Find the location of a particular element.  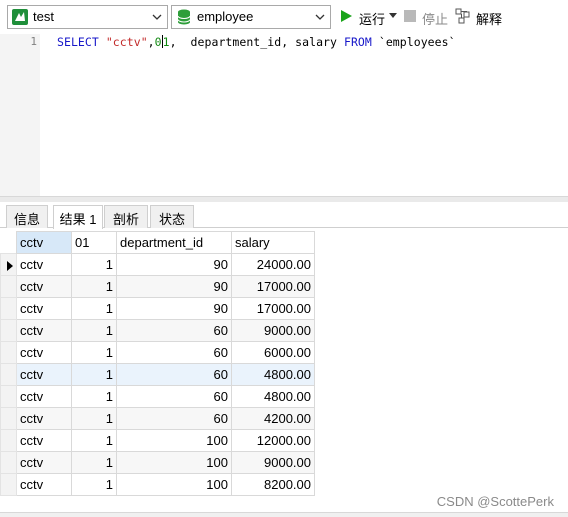

column-header: salary is located at coordinates (273, 242).